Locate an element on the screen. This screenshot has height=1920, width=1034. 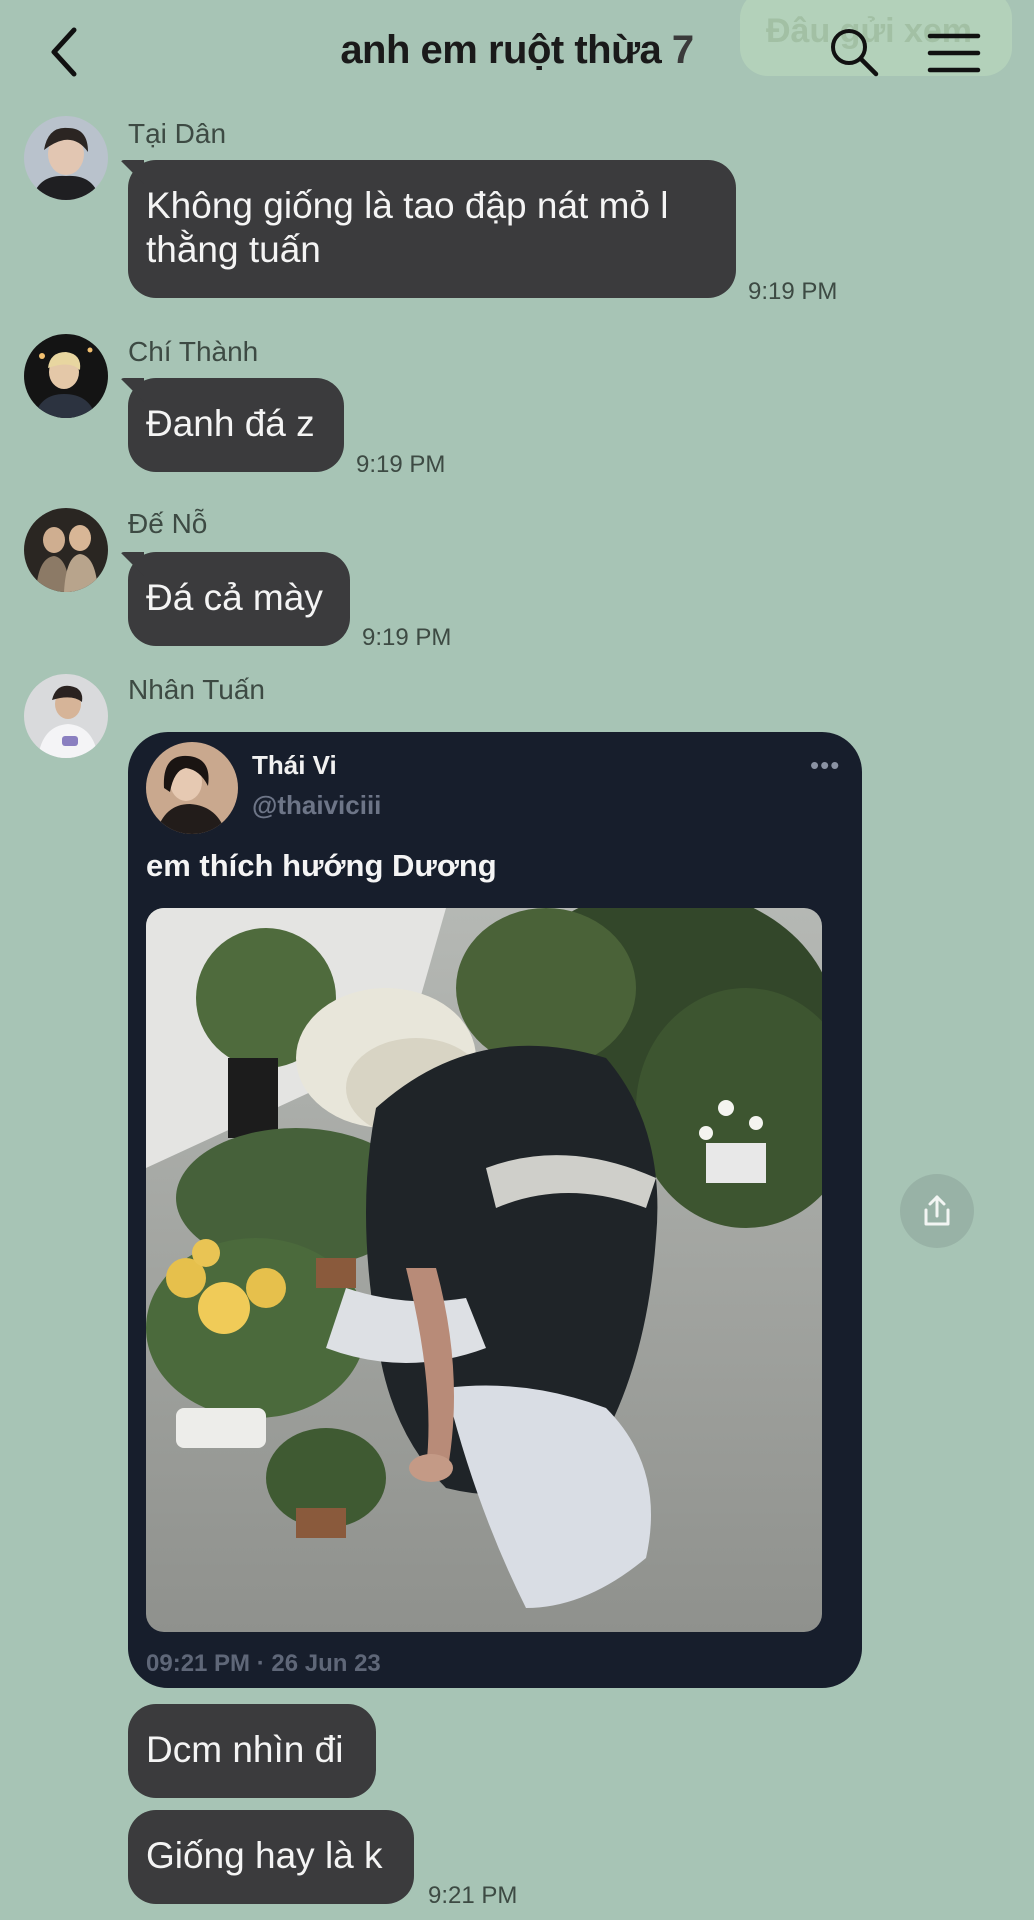
avatar-tai-dan is located at coordinates (66, 158).